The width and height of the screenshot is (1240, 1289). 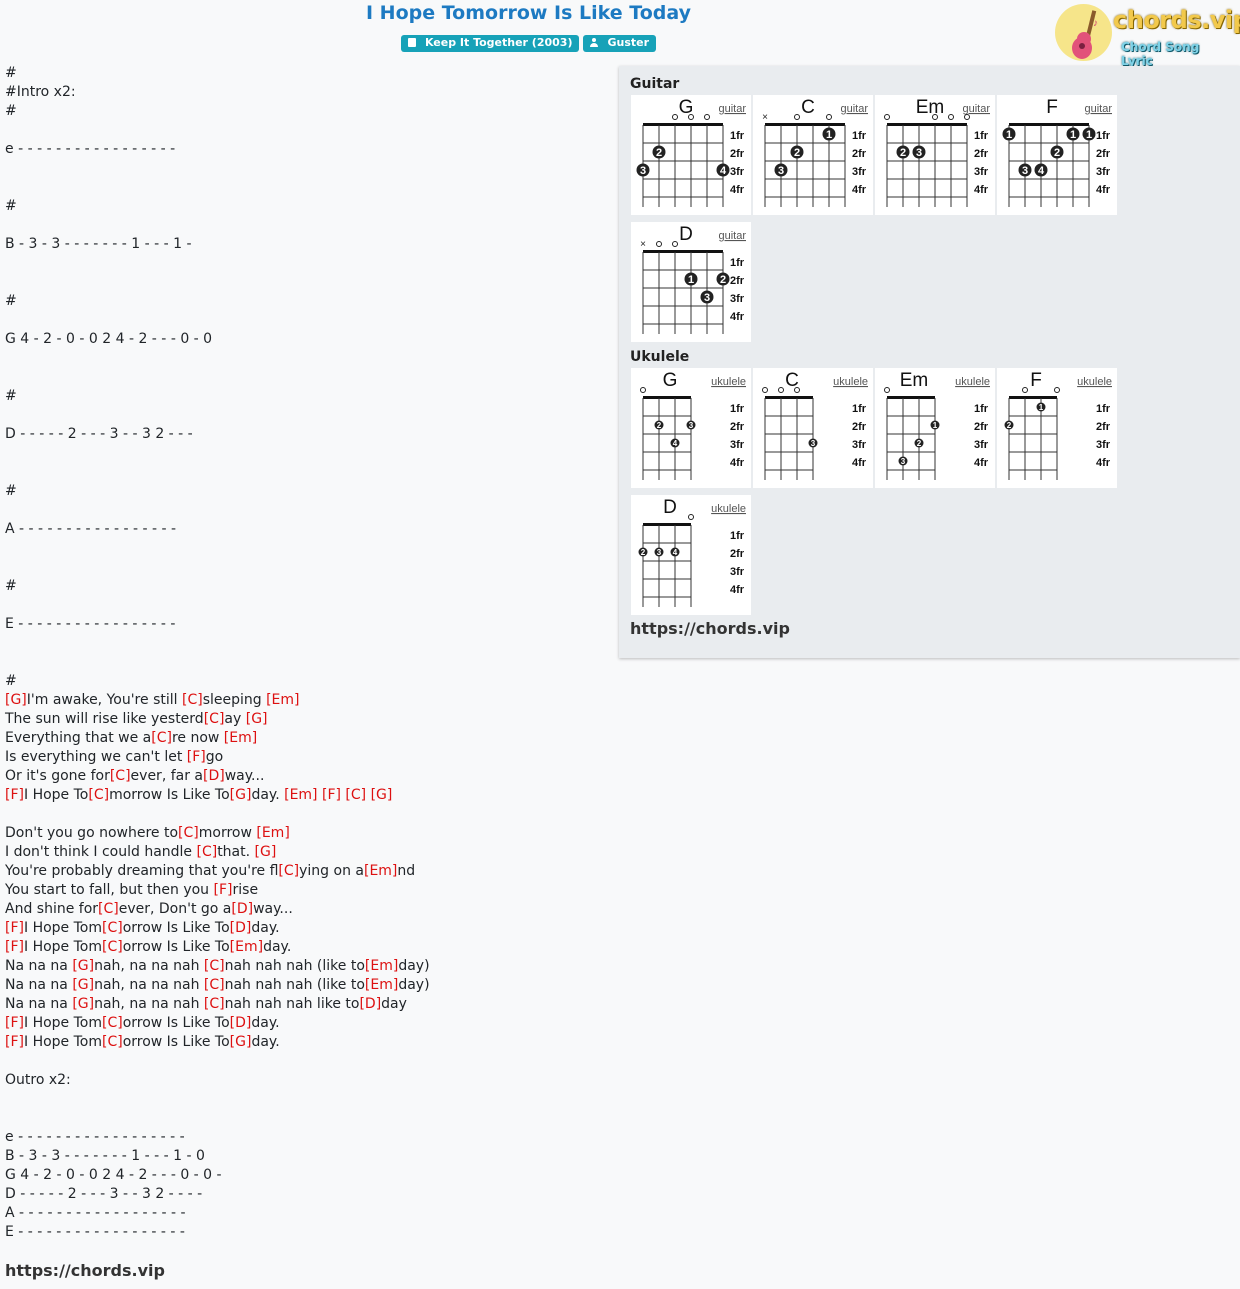 I want to click on fret-label: 1fr, so click(x=737, y=263).